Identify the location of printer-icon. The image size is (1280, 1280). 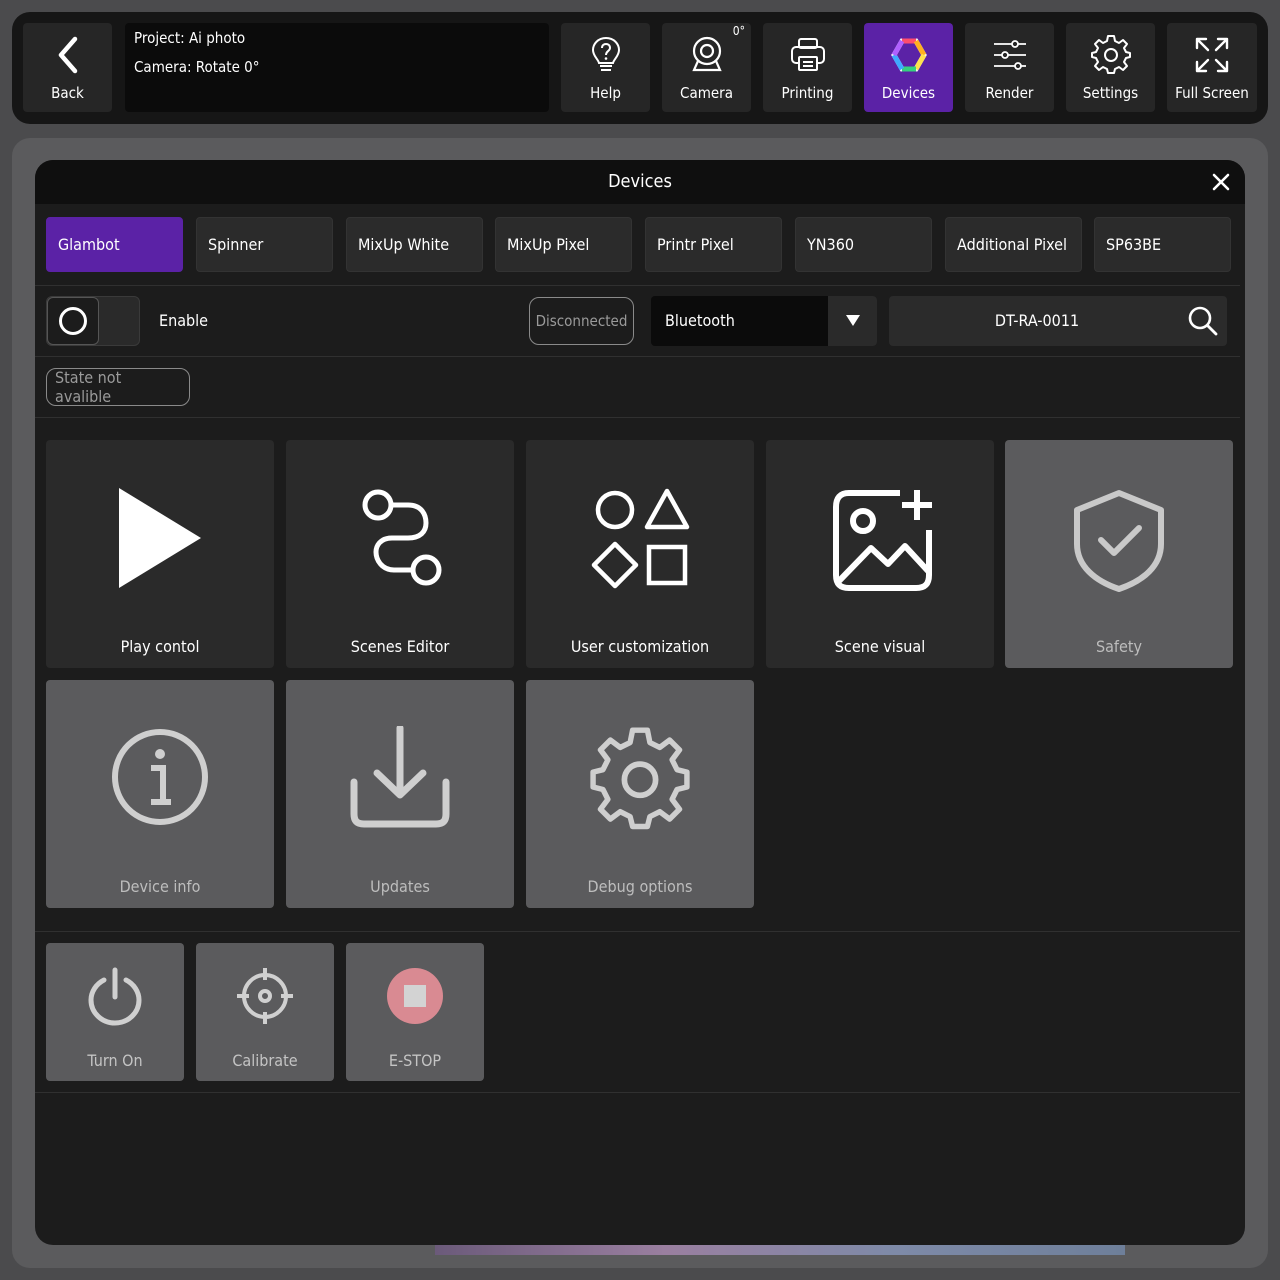
(807, 54).